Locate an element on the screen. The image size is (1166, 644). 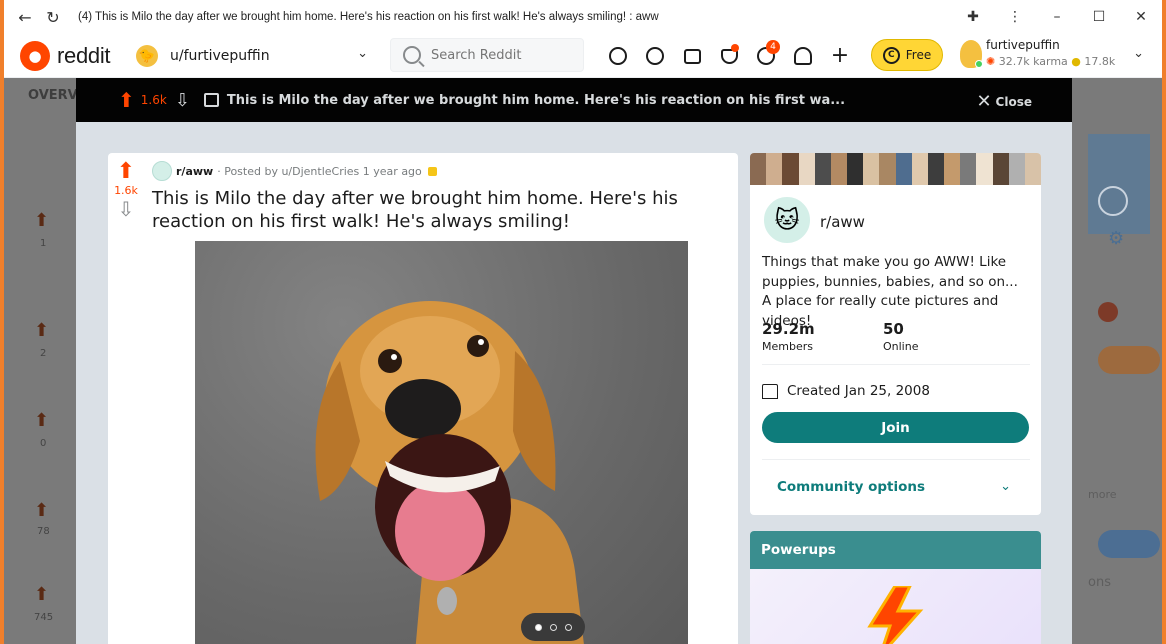
close-label: Close is located at coordinates (1013, 101).